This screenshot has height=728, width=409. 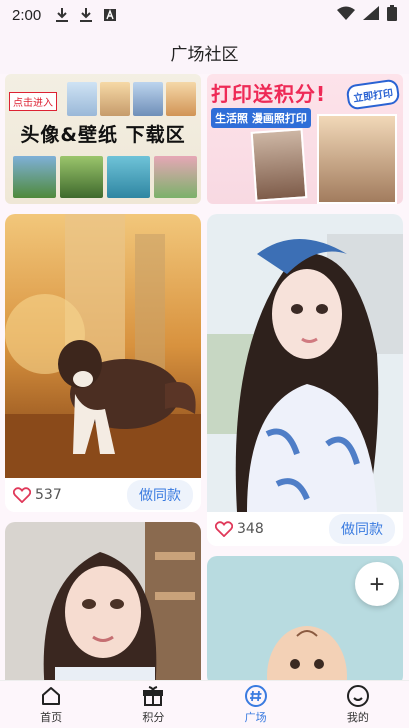 I want to click on post-footer: 537 做同款, so click(x=103, y=495).